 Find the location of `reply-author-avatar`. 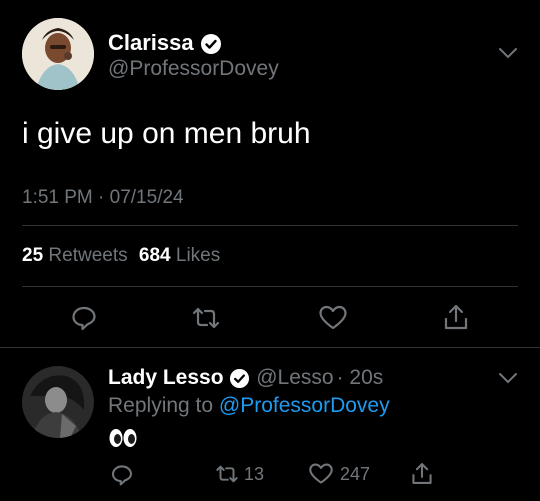

reply-author-avatar is located at coordinates (58, 402).